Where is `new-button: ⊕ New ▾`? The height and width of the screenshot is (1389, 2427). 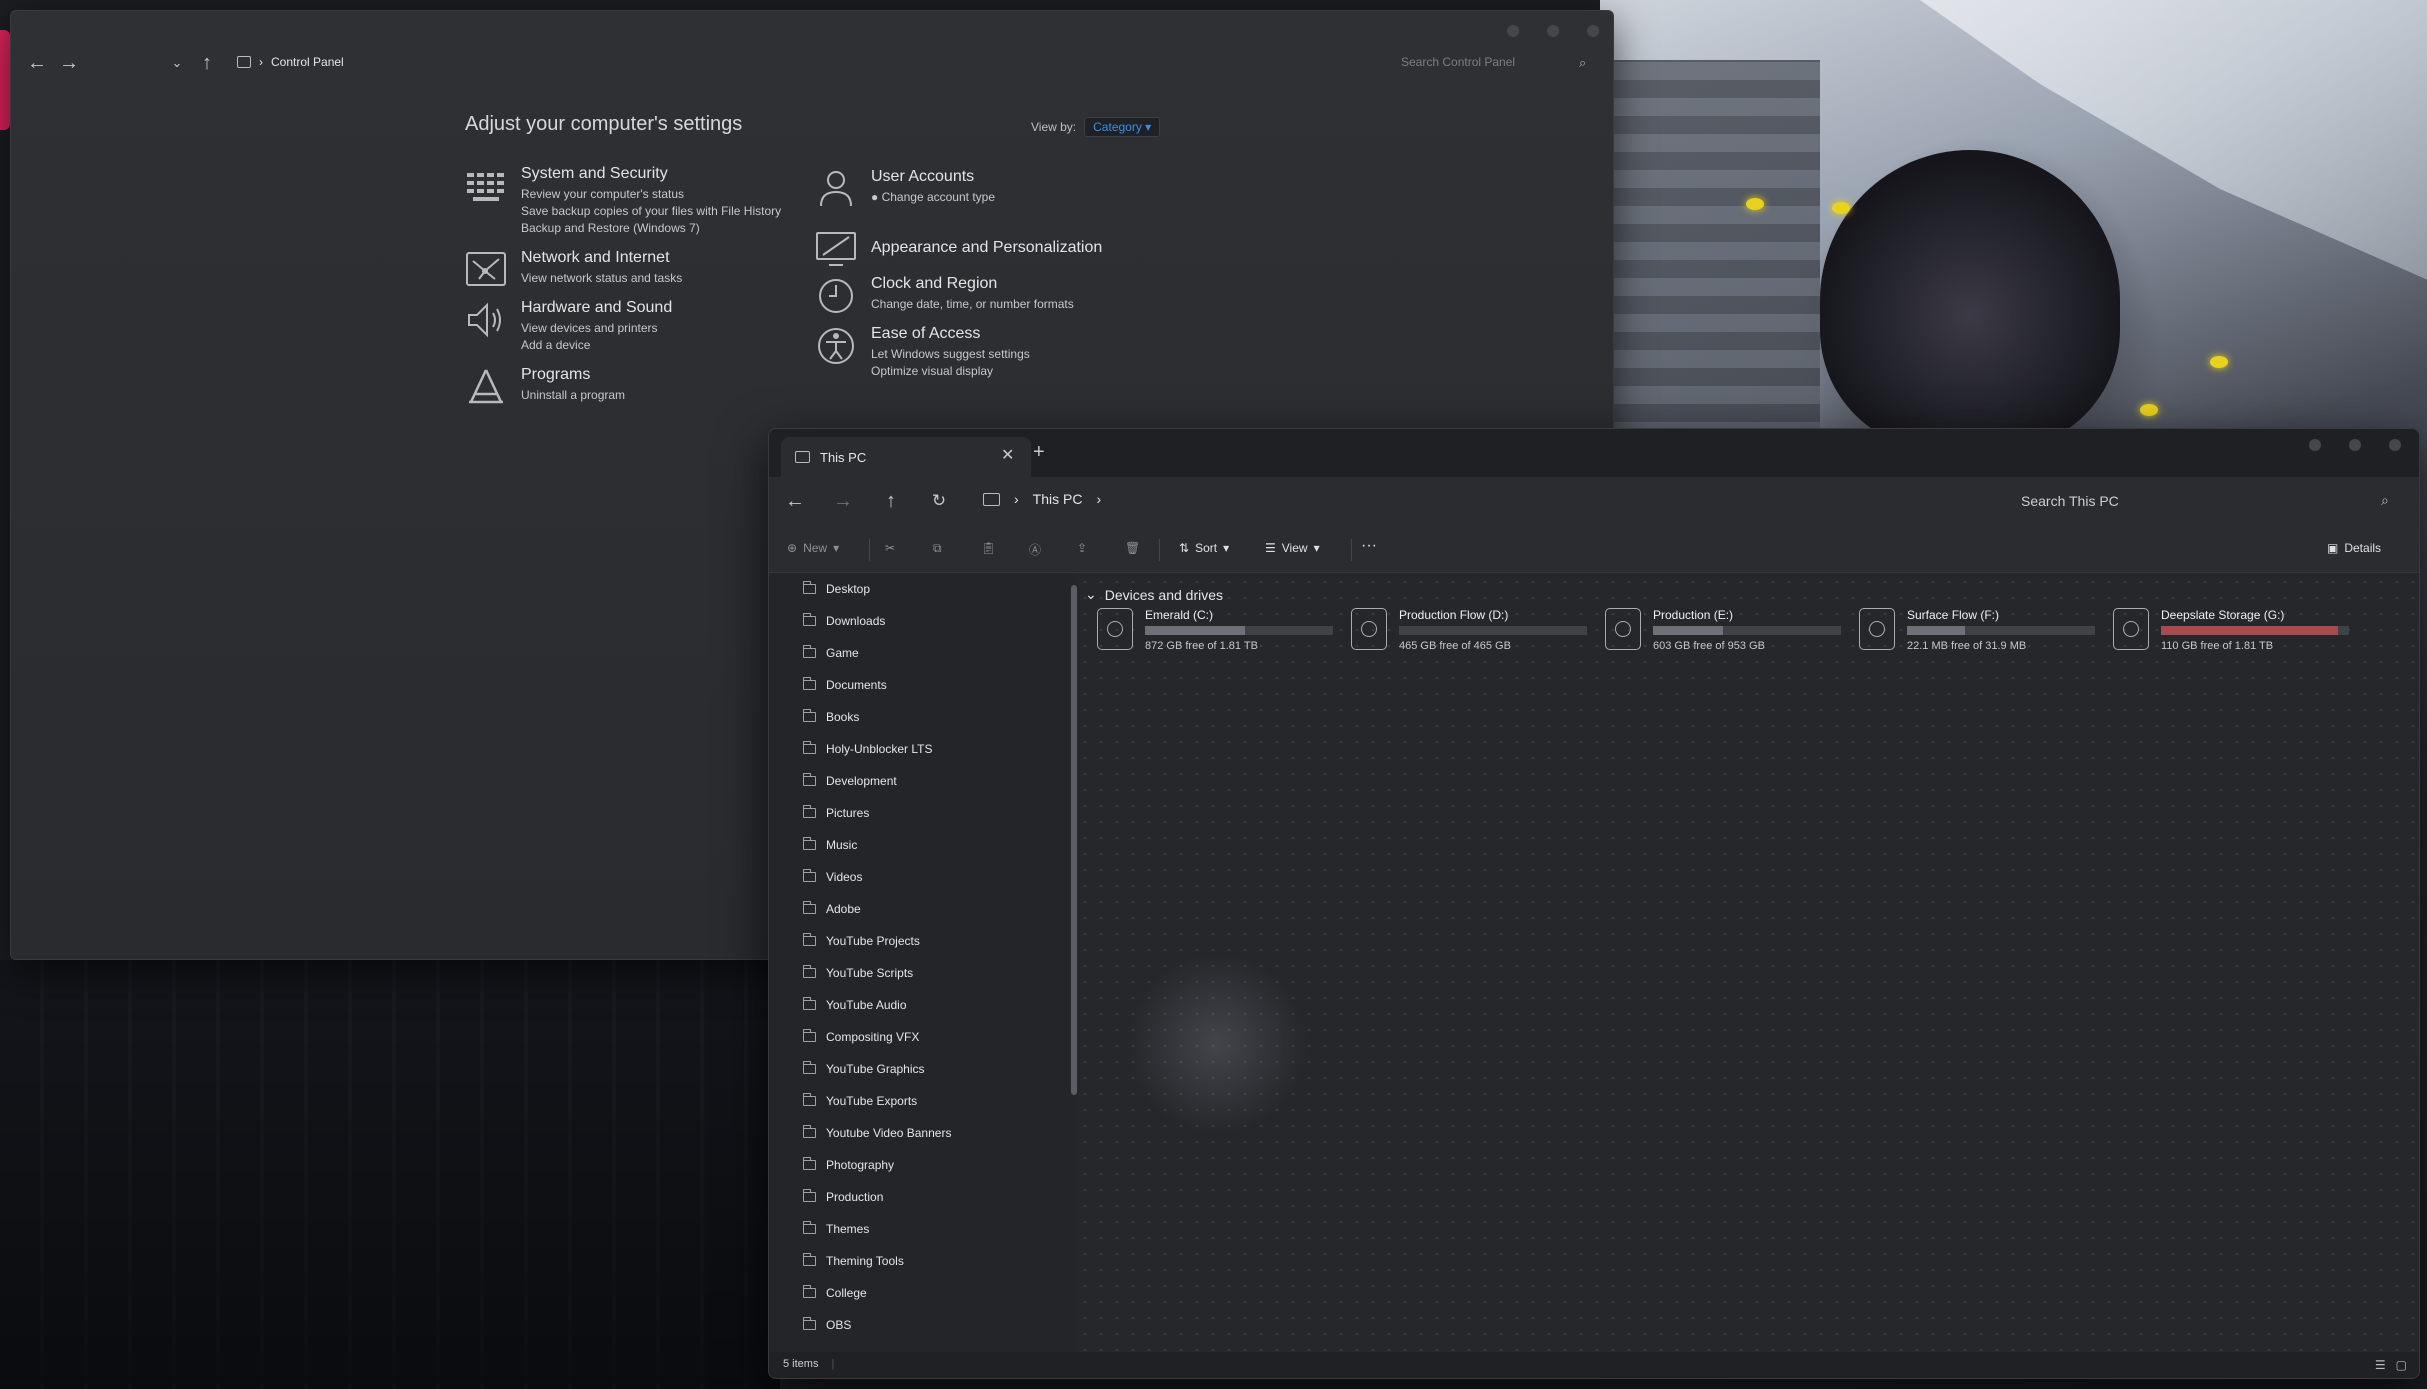 new-button: ⊕ New ▾ is located at coordinates (813, 548).